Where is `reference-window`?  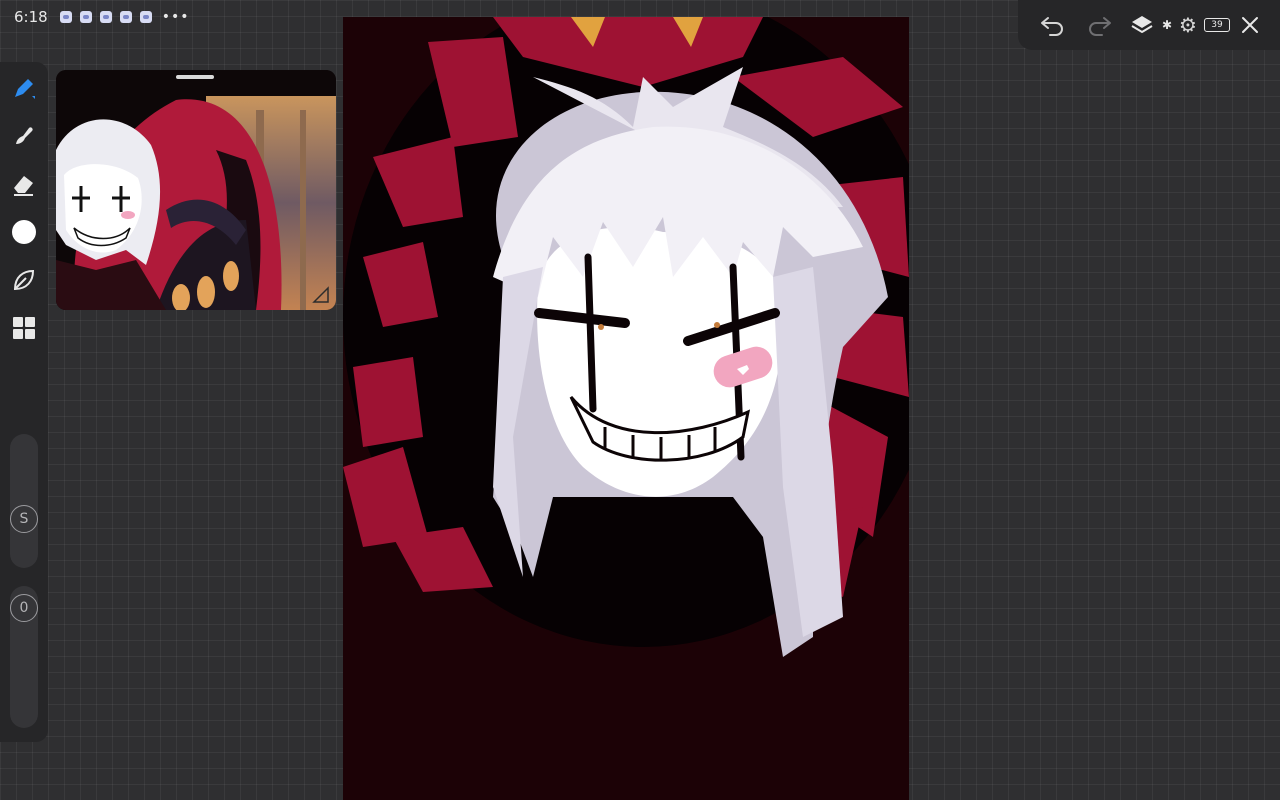 reference-window is located at coordinates (196, 190).